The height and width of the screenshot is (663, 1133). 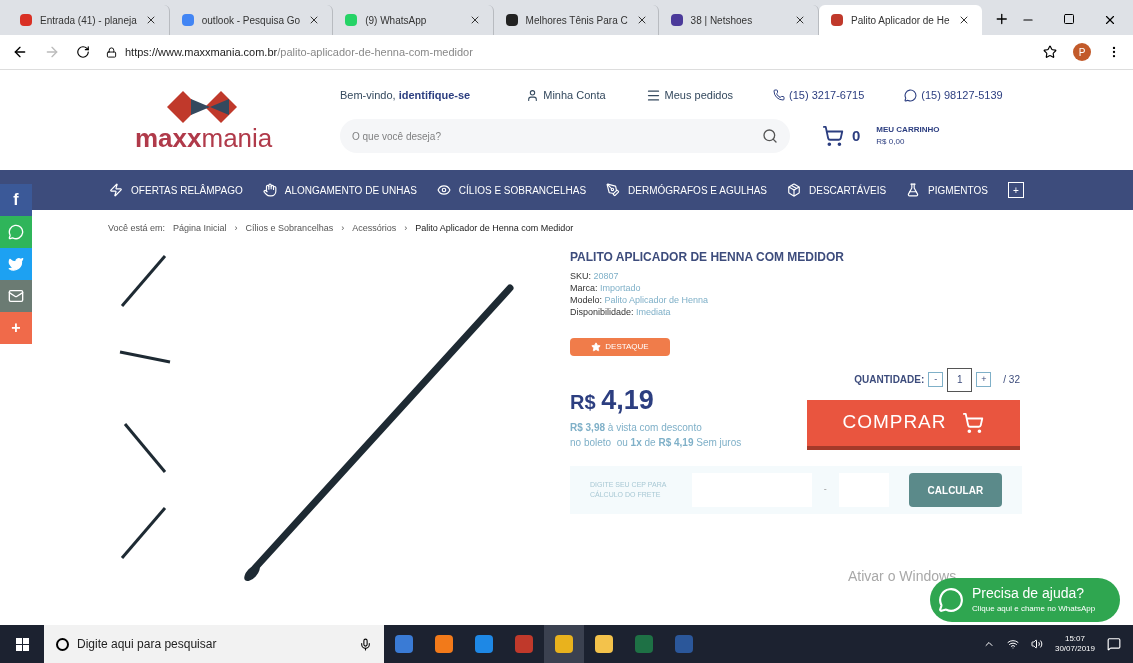 What do you see at coordinates (1074, 644) in the screenshot?
I see `taskbar-clock: 15:07 30/07/2019` at bounding box center [1074, 644].